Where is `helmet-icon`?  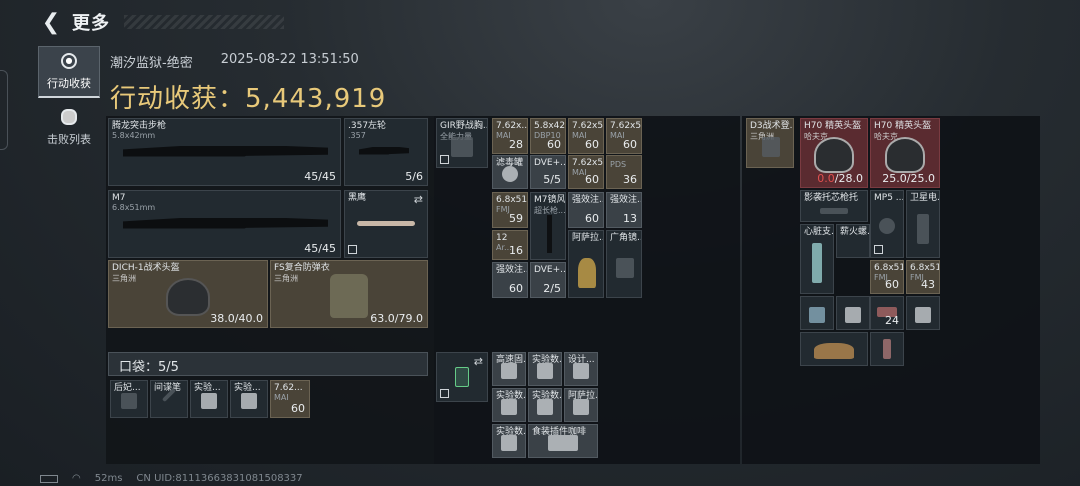
helmet-icon is located at coordinates (834, 155).